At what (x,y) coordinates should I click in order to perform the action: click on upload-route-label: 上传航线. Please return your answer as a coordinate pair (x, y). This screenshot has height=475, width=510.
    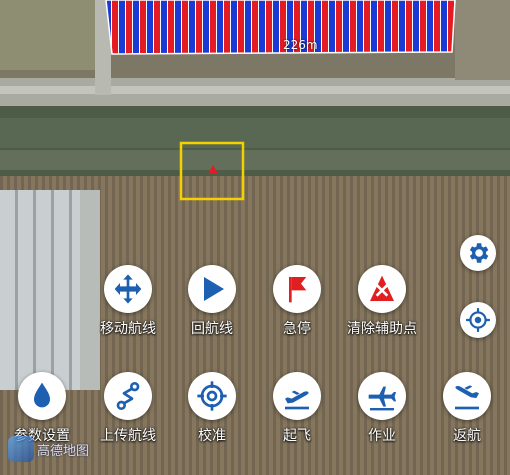
    Looking at the image, I should click on (128, 436).